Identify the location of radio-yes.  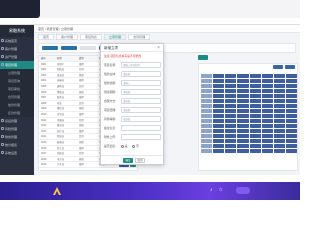
(122, 146).